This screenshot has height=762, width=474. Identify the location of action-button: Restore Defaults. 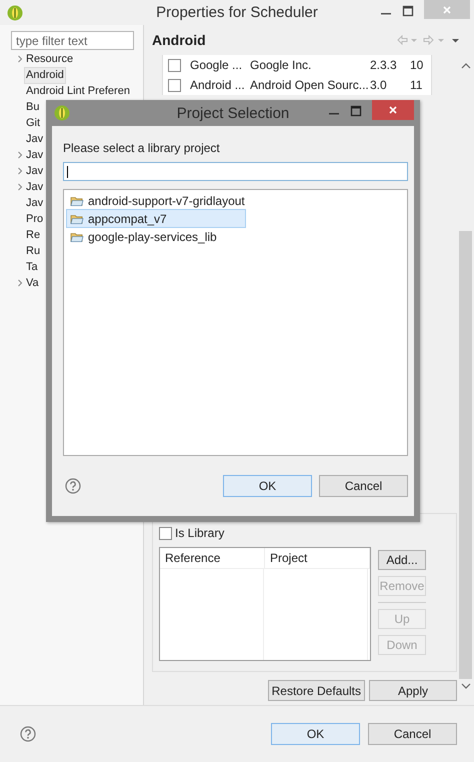
(316, 690).